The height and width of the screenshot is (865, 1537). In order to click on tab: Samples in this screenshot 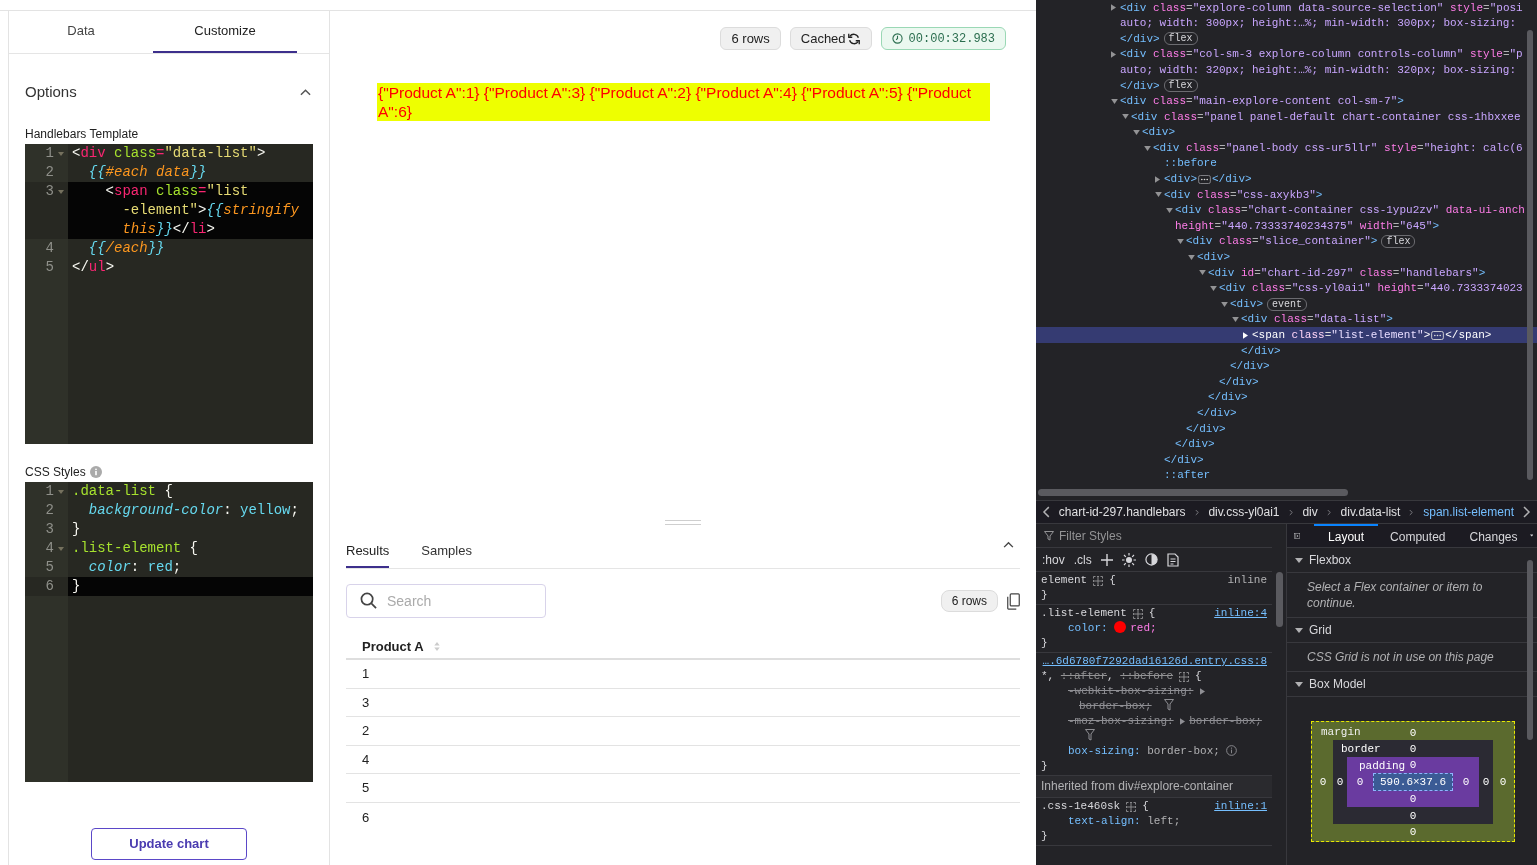, I will do `click(446, 551)`.